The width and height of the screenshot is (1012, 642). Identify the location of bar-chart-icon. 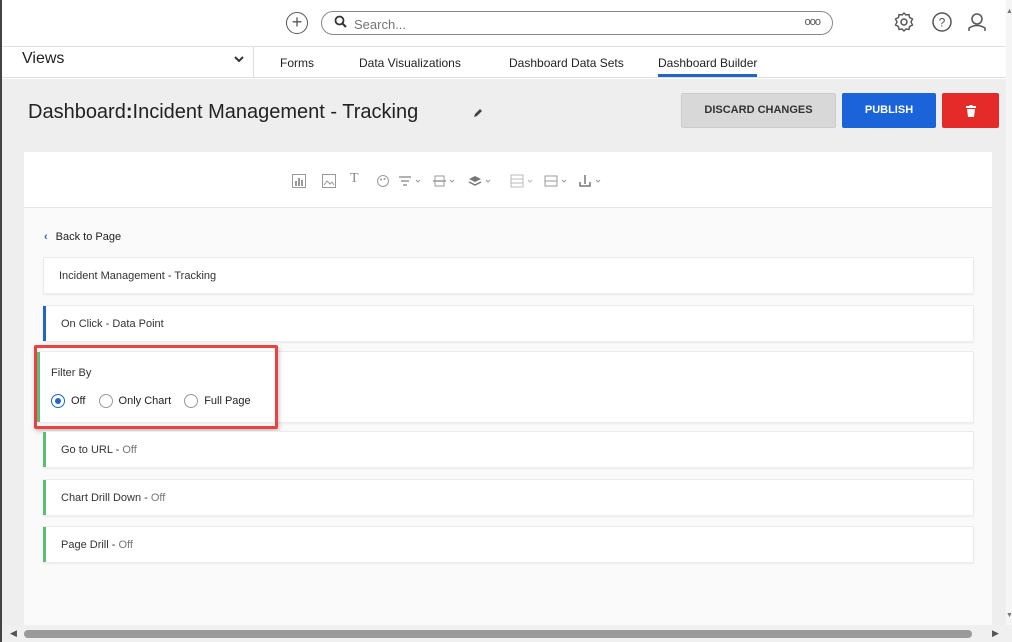
(300, 181).